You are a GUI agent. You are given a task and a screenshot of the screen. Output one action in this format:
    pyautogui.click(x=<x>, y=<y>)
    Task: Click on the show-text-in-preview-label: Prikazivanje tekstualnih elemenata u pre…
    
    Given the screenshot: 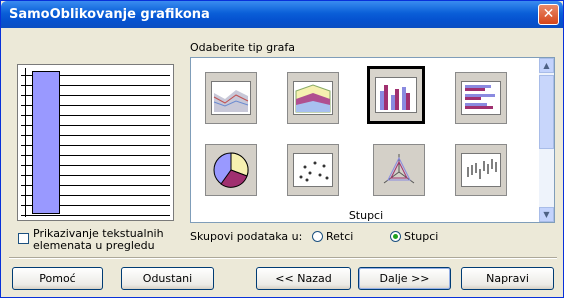 What is the action you would take?
    pyautogui.click(x=98, y=239)
    